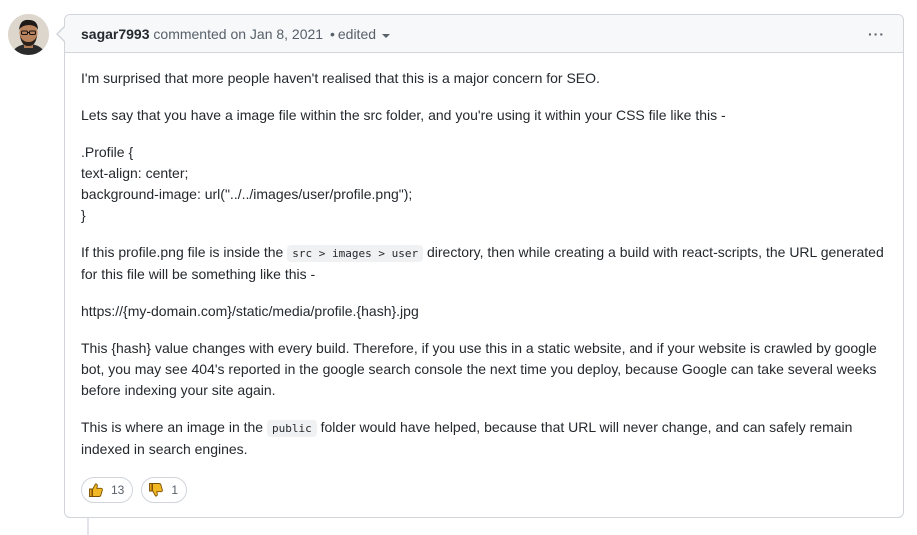 The width and height of the screenshot is (917, 535). I want to click on chevron-down-icon, so click(386, 36).